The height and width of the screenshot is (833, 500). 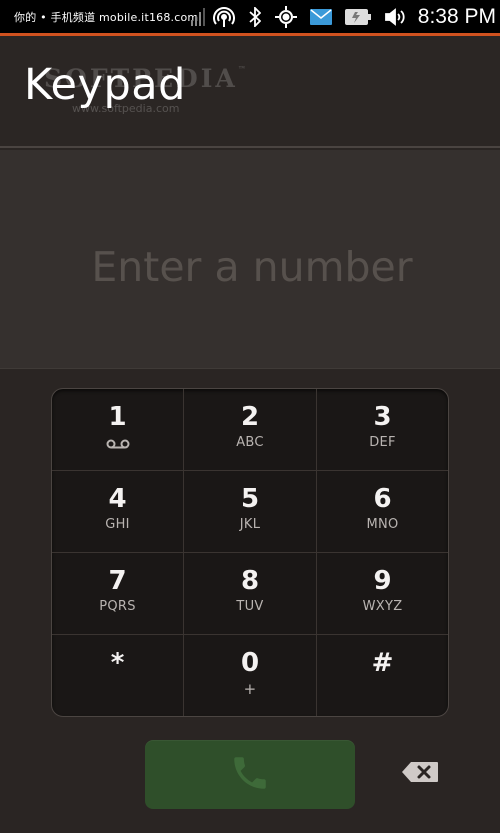 I want to click on key-hash: #, so click(x=382, y=675).